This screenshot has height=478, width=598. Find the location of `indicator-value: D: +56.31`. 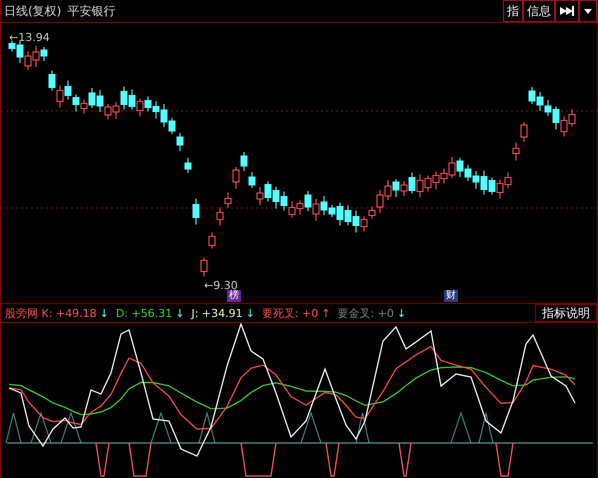

indicator-value: D: +56.31 is located at coordinates (144, 313).